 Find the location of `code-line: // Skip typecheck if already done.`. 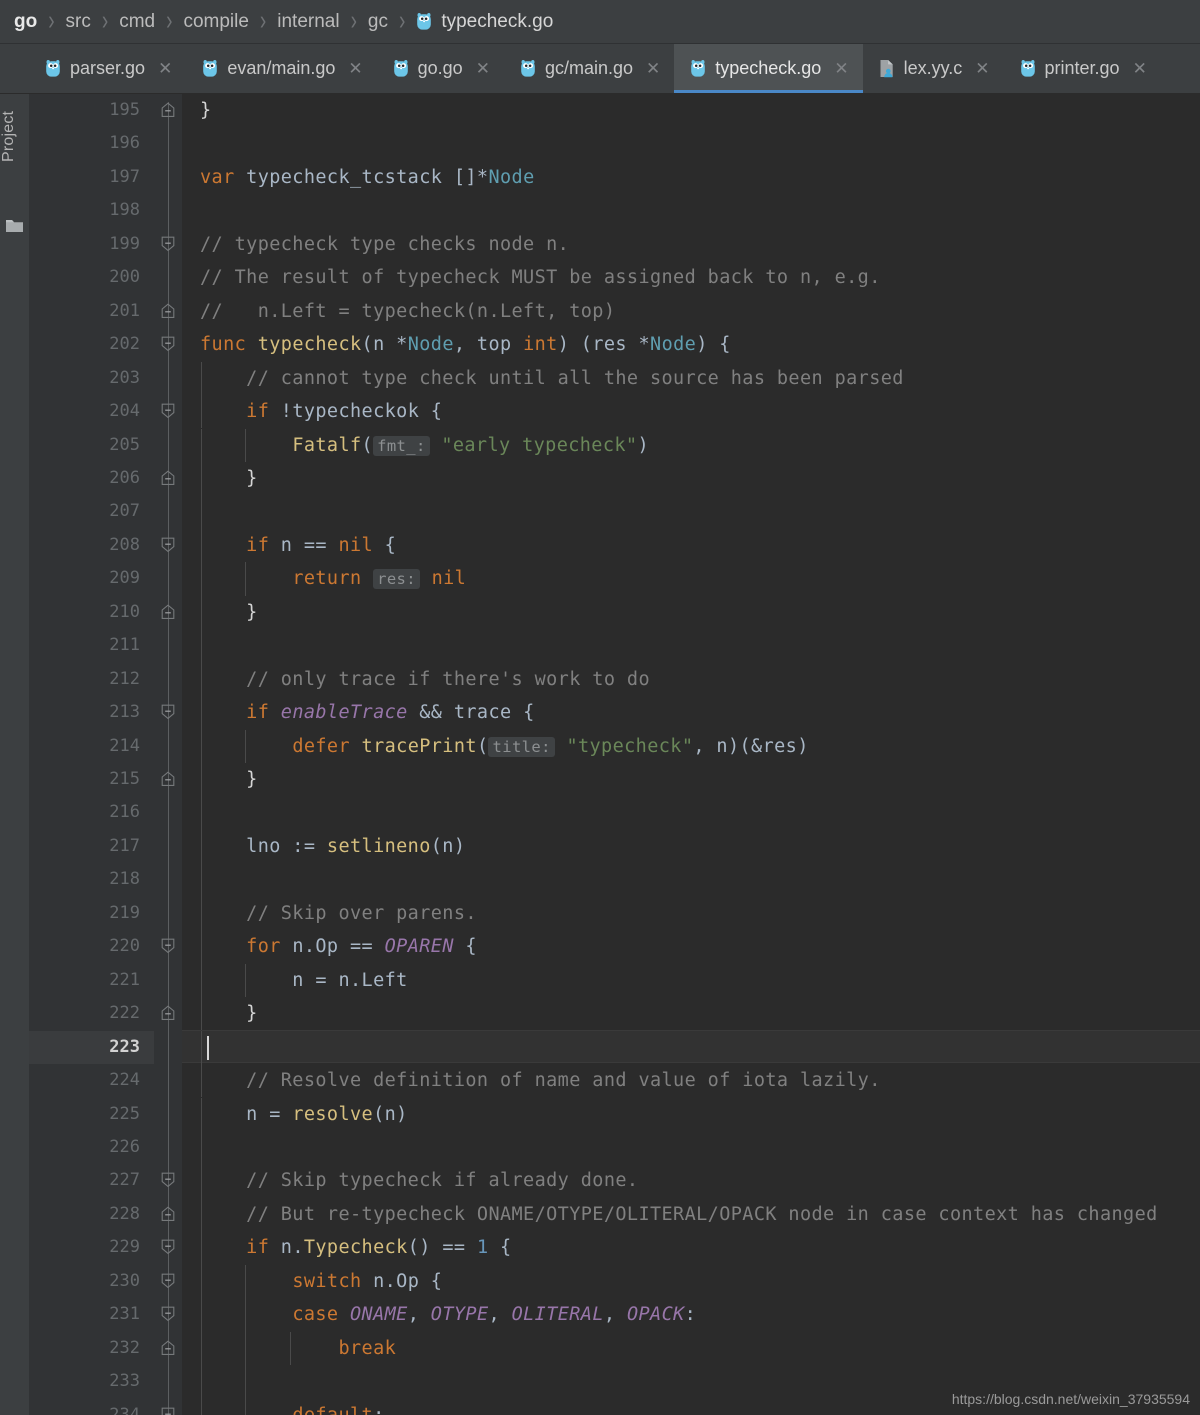

code-line: // Skip typecheck if already done. is located at coordinates (419, 1180).